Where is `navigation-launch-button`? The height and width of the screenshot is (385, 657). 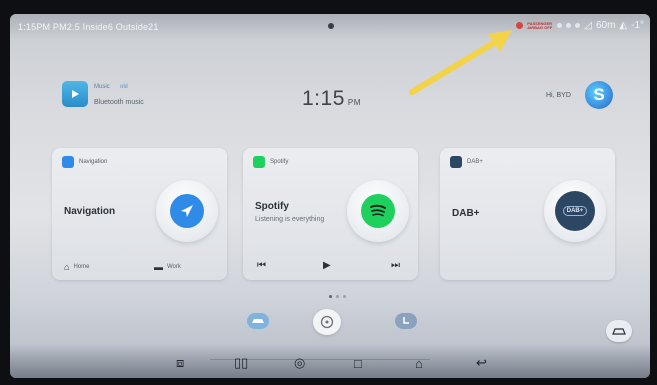
navigation-launch-button is located at coordinates (187, 211).